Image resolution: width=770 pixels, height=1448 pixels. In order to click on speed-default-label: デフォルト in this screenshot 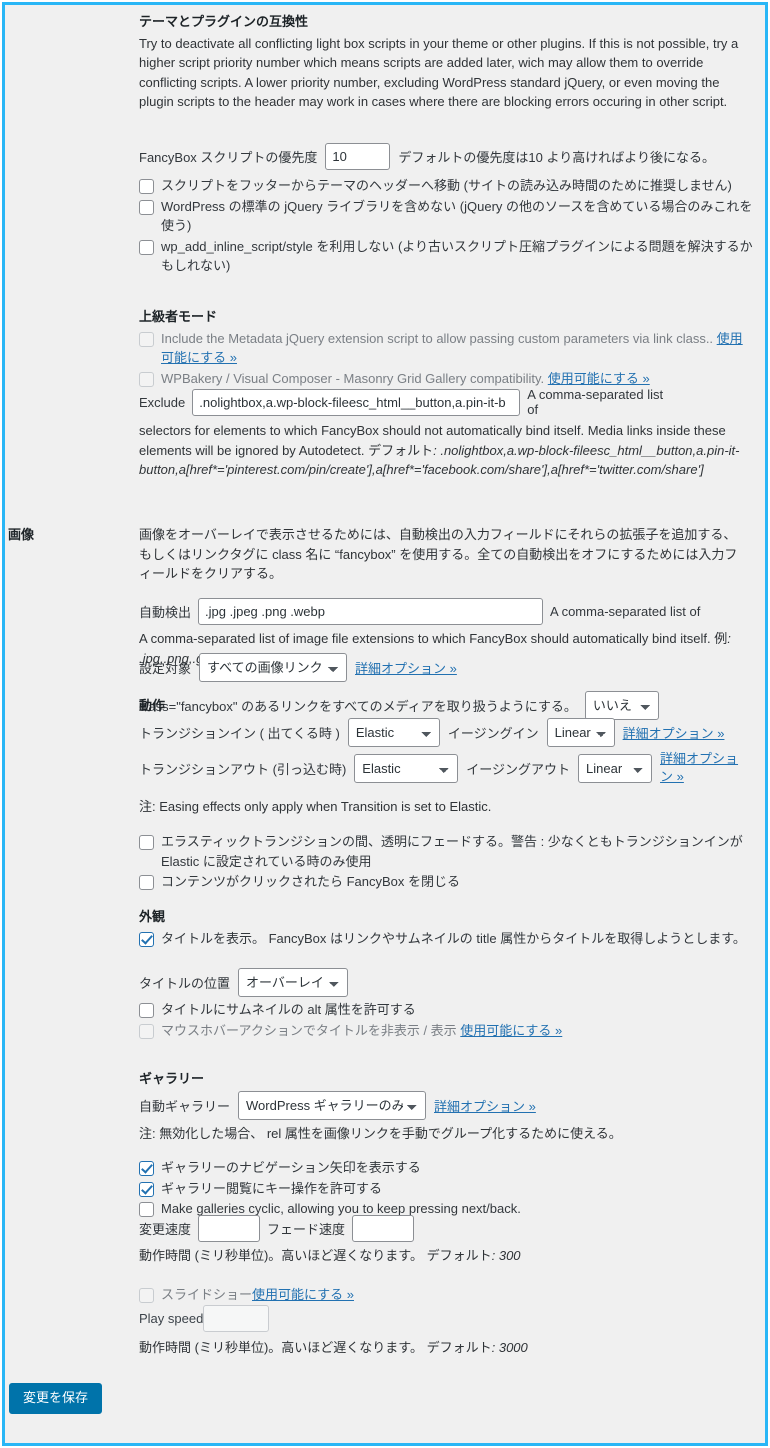, I will do `click(459, 1255)`.